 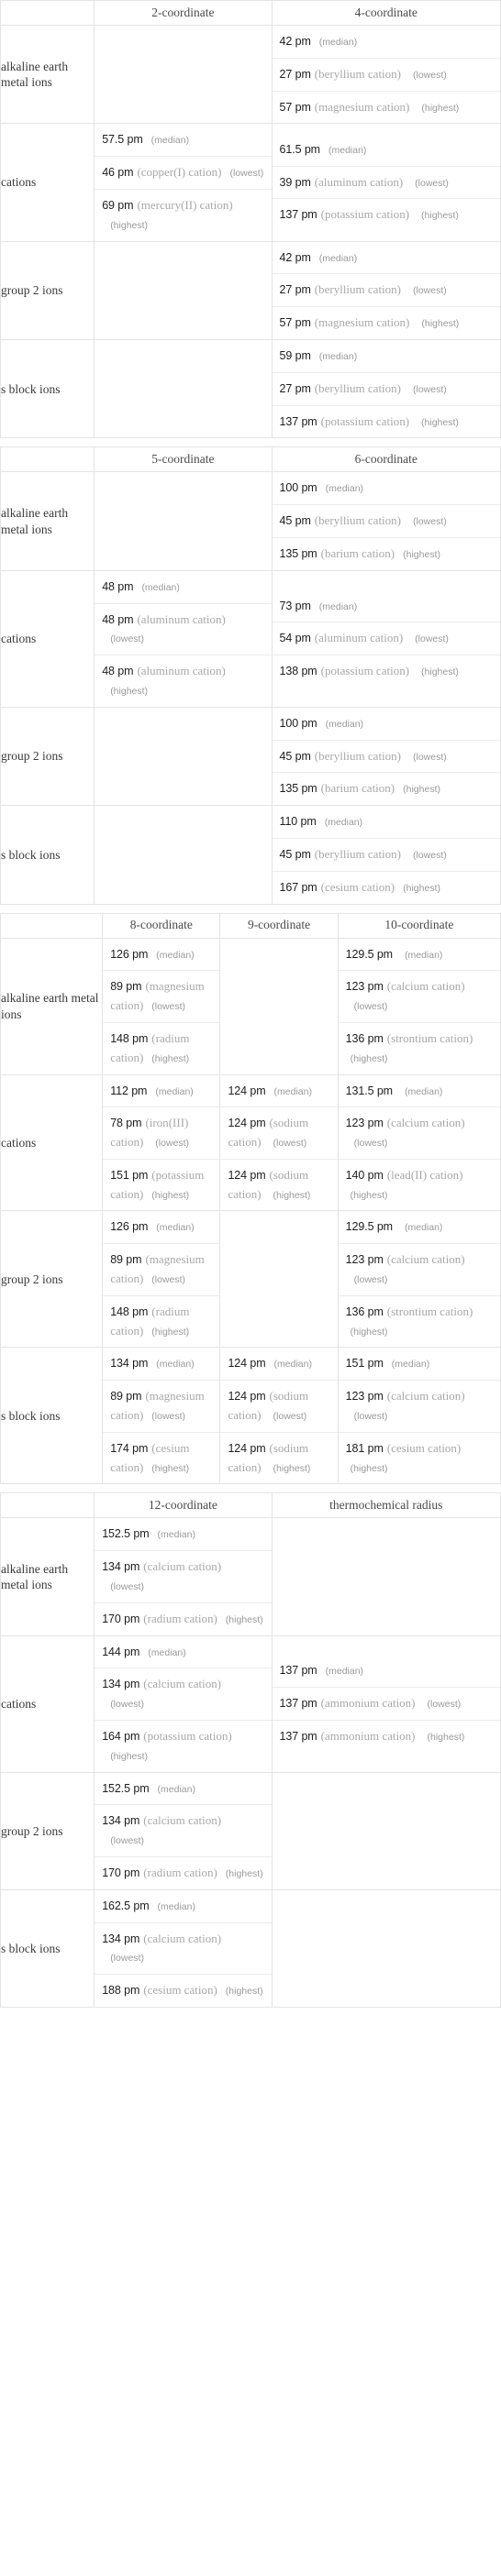 What do you see at coordinates (183, 172) in the screenshot?
I see `measurement-entry: 46 pm (copper(I) cation) (lowest)` at bounding box center [183, 172].